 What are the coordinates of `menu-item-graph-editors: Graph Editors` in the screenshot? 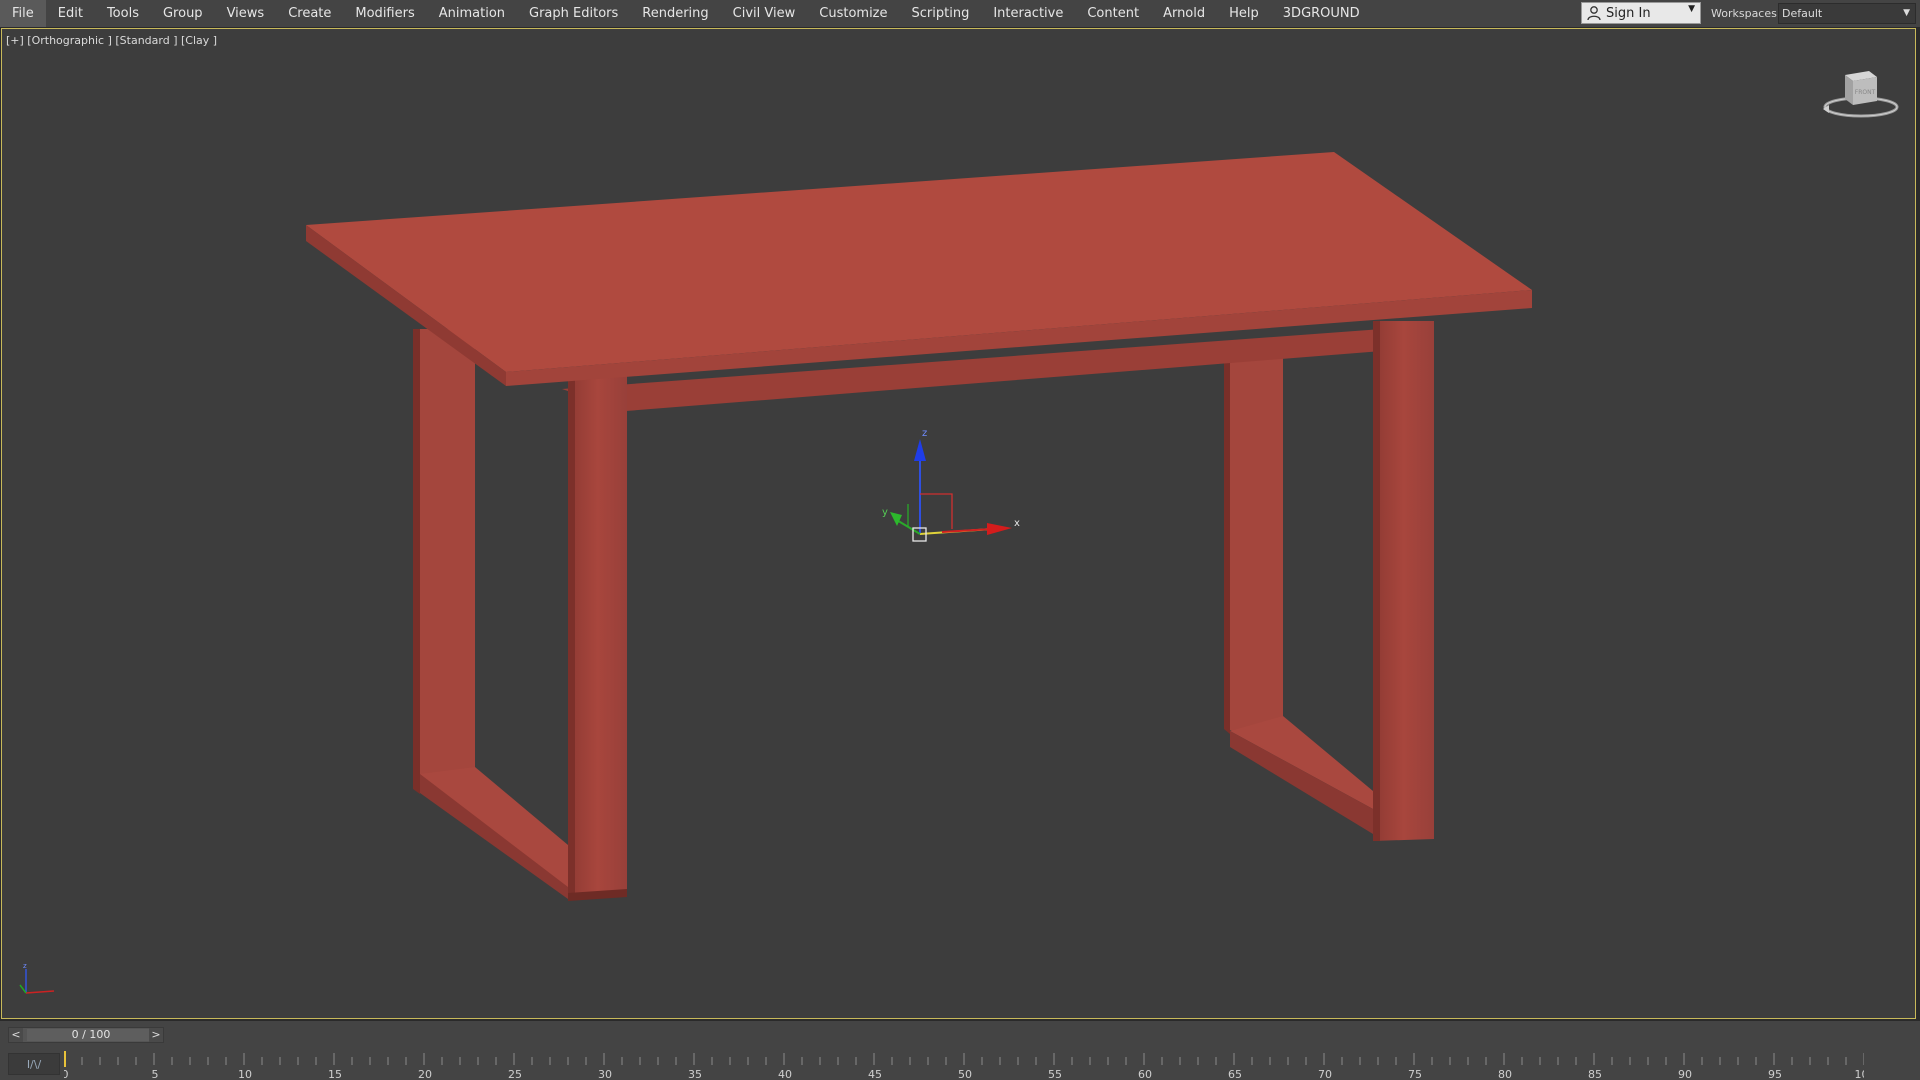 It's located at (573, 13).